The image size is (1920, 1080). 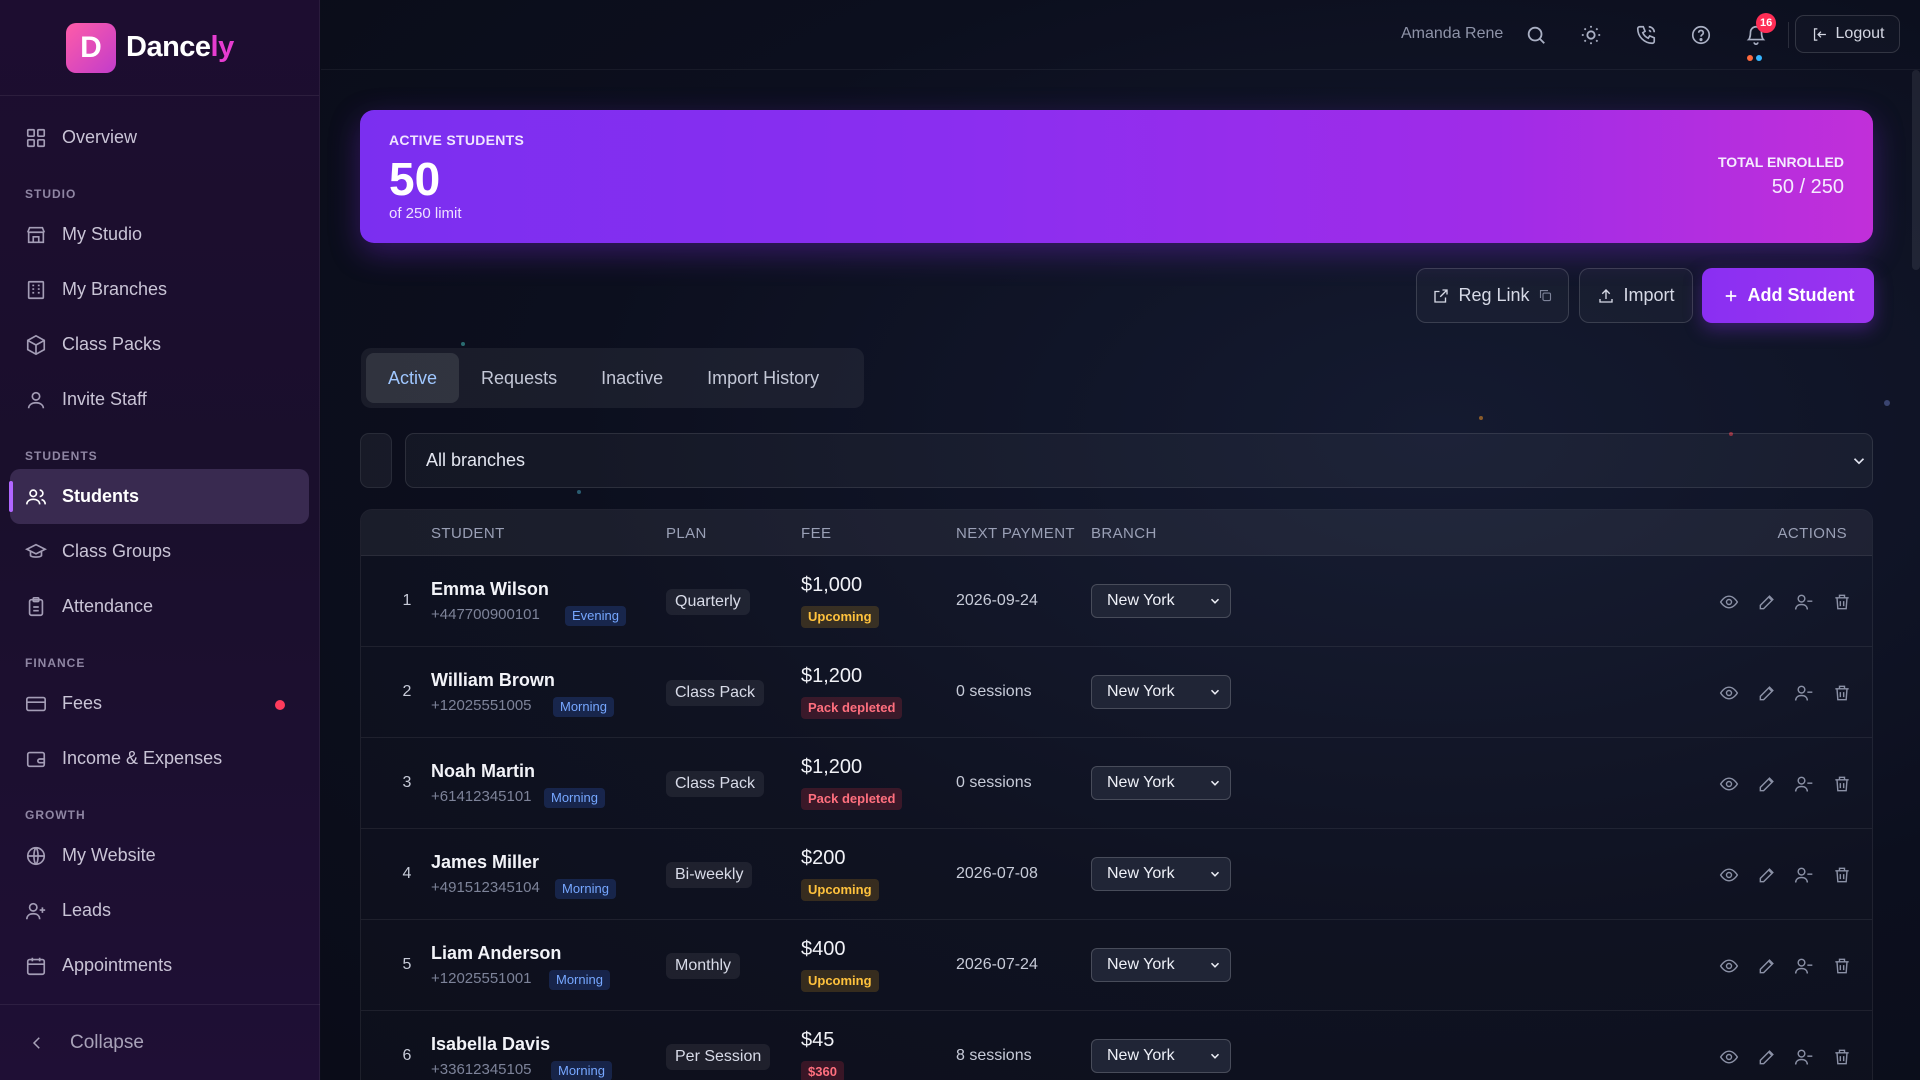 I want to click on graduation-cap-icon, so click(x=36, y=550).